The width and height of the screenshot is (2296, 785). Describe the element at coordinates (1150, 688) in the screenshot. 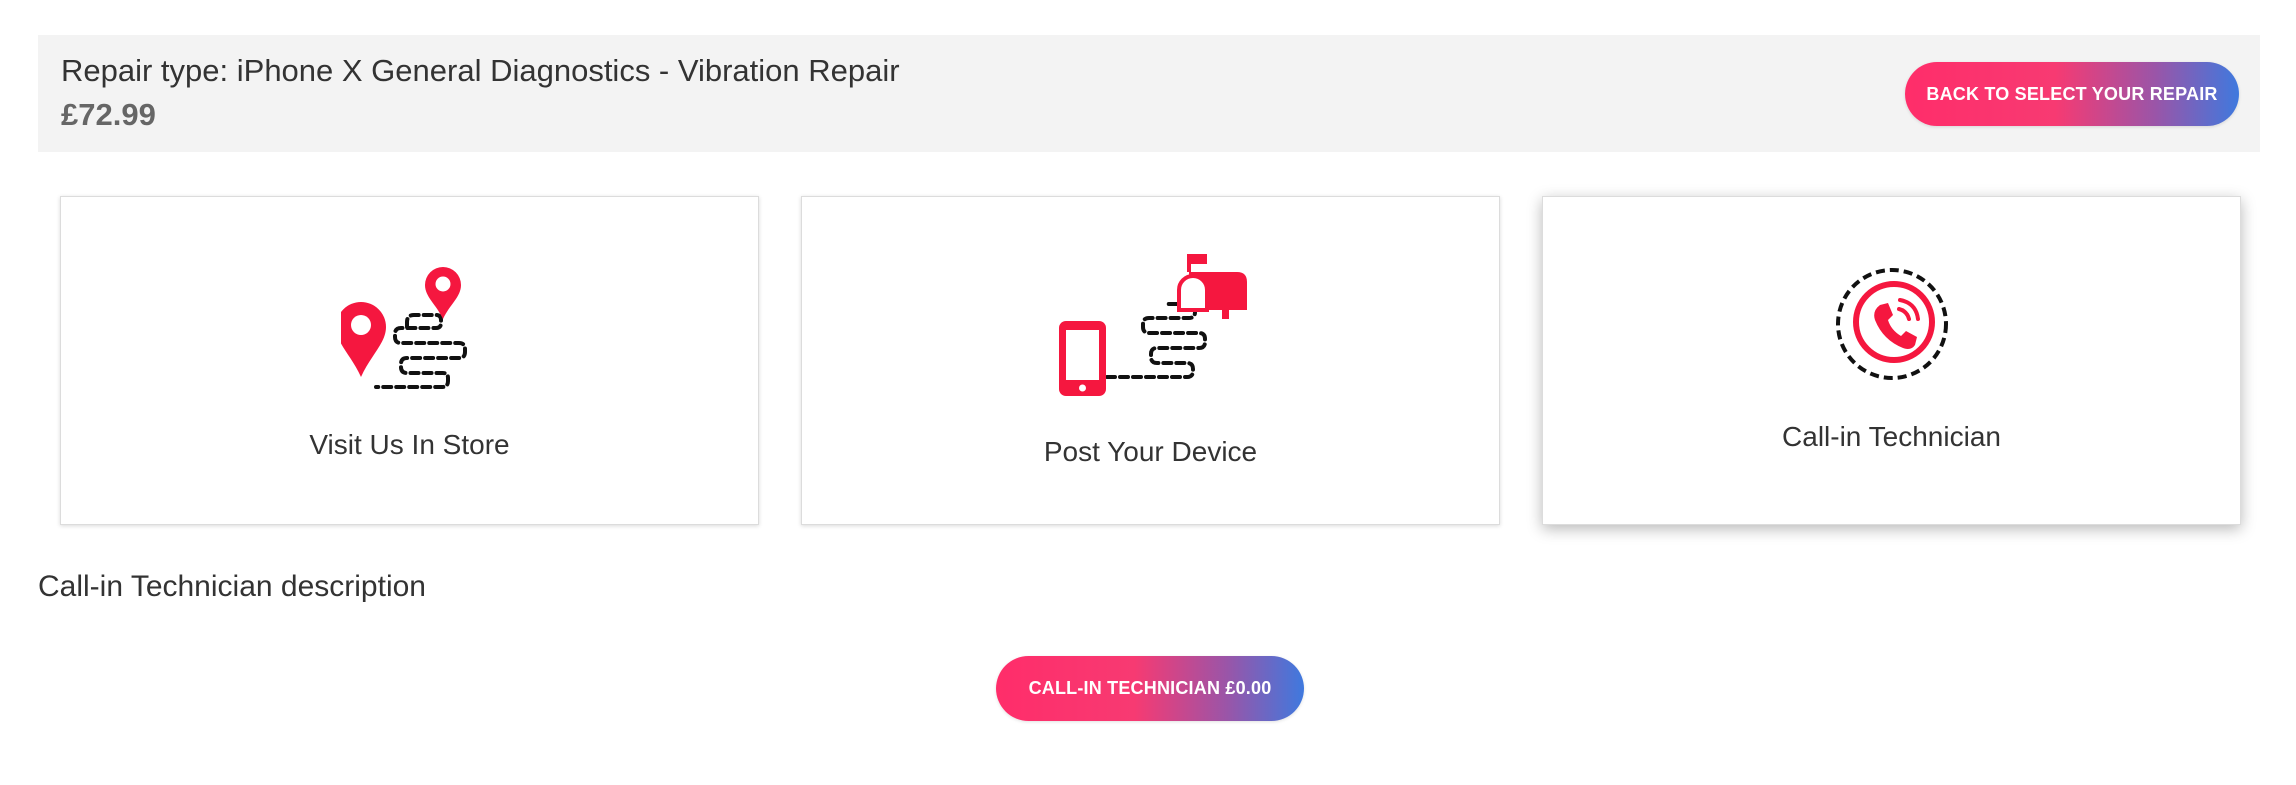

I see `call-in-technician-button: CALL-IN TECHNICIAN £0.00` at that location.